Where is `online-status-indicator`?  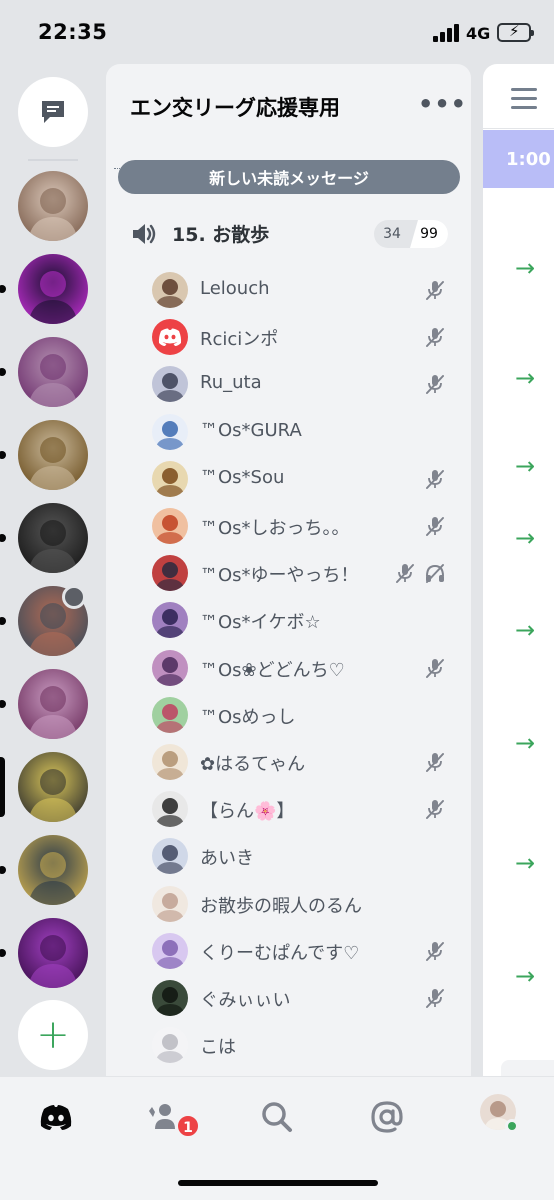
online-status-indicator is located at coordinates (512, 1126).